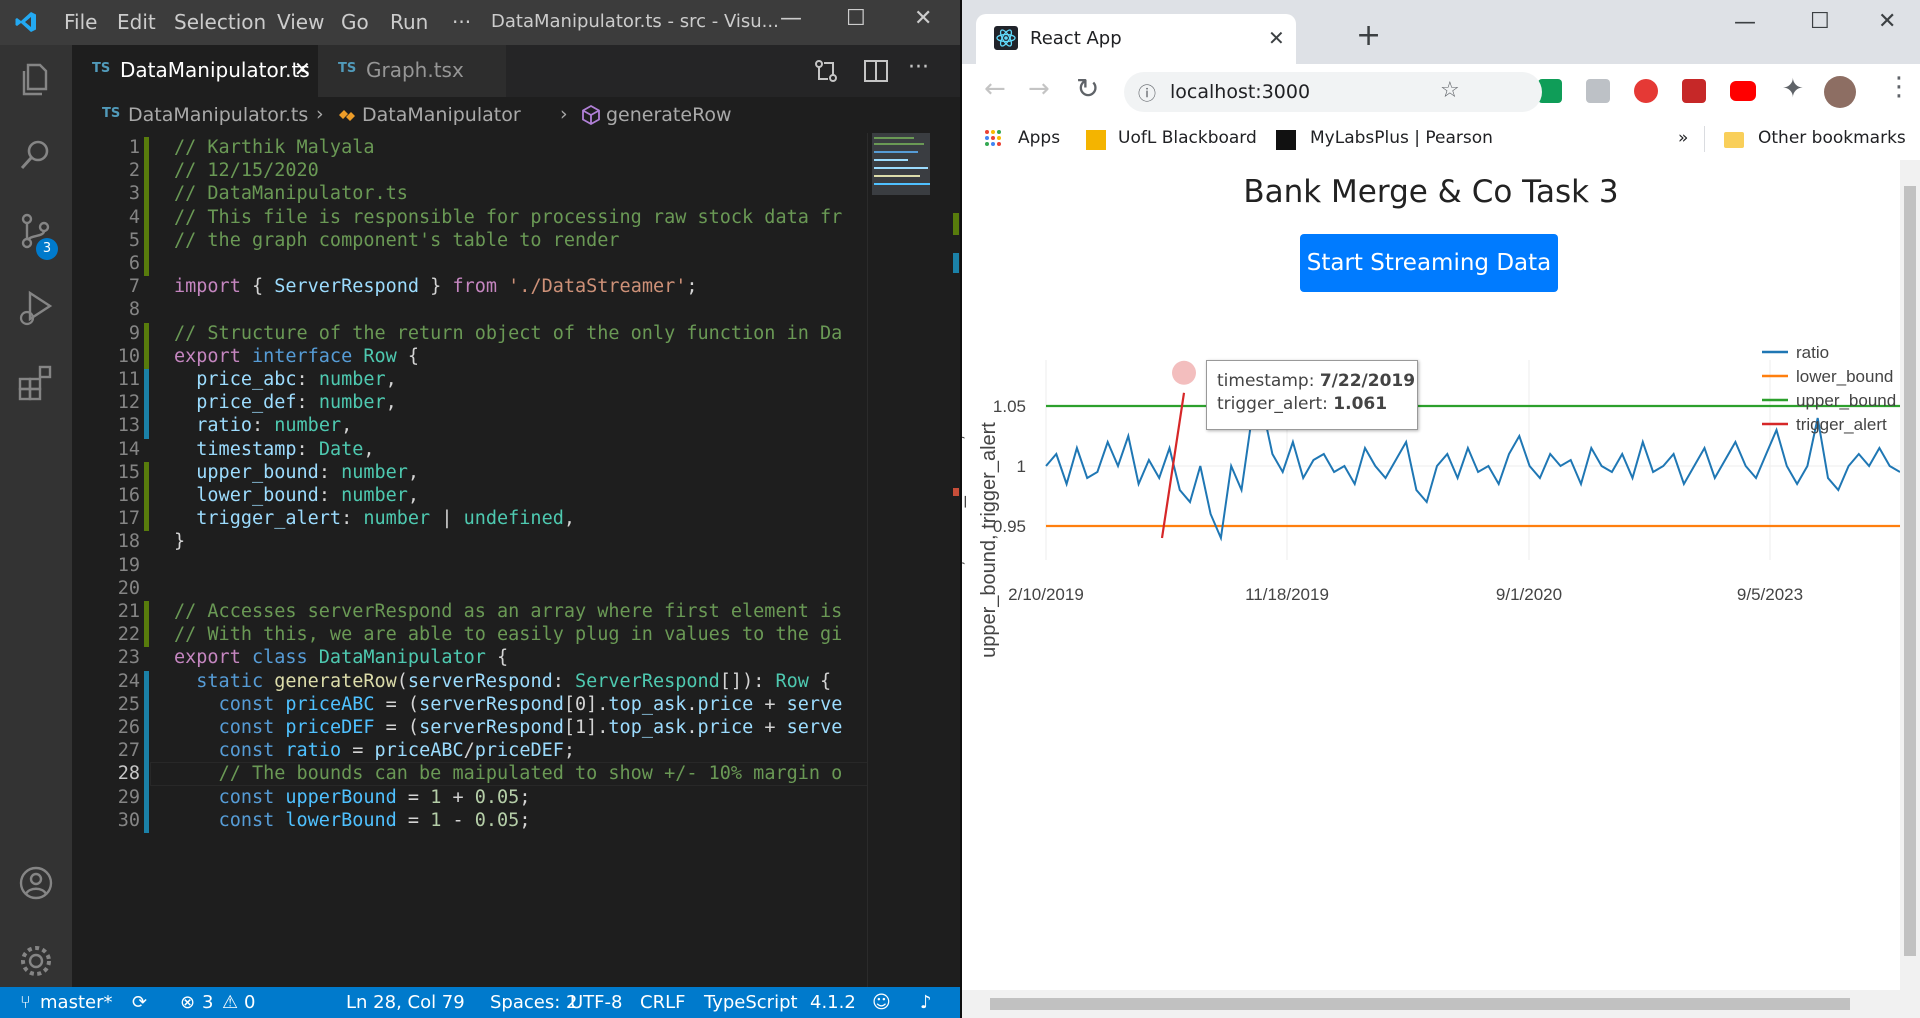  I want to click on tab-graph: TS Graph.tsx, so click(412, 71).